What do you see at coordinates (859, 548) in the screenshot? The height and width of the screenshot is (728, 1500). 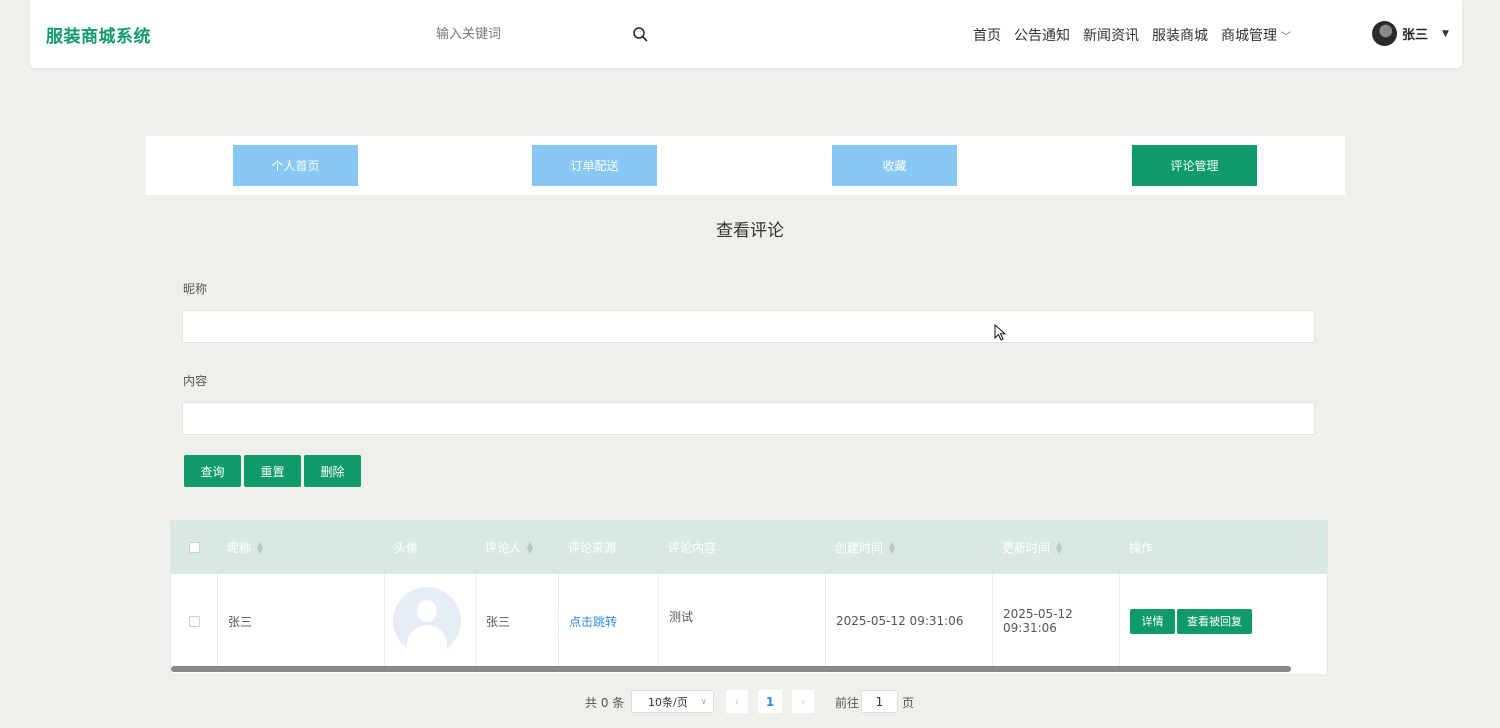 I see `col-header-created-label: 创建时间` at bounding box center [859, 548].